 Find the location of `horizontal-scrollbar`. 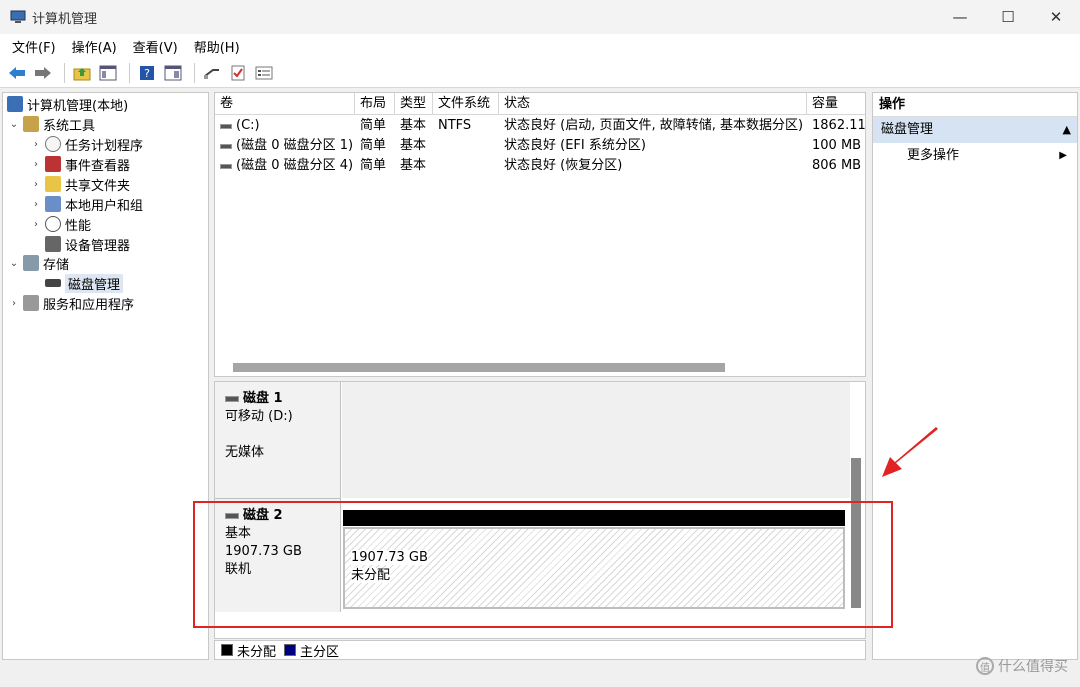

horizontal-scrollbar is located at coordinates (540, 367).